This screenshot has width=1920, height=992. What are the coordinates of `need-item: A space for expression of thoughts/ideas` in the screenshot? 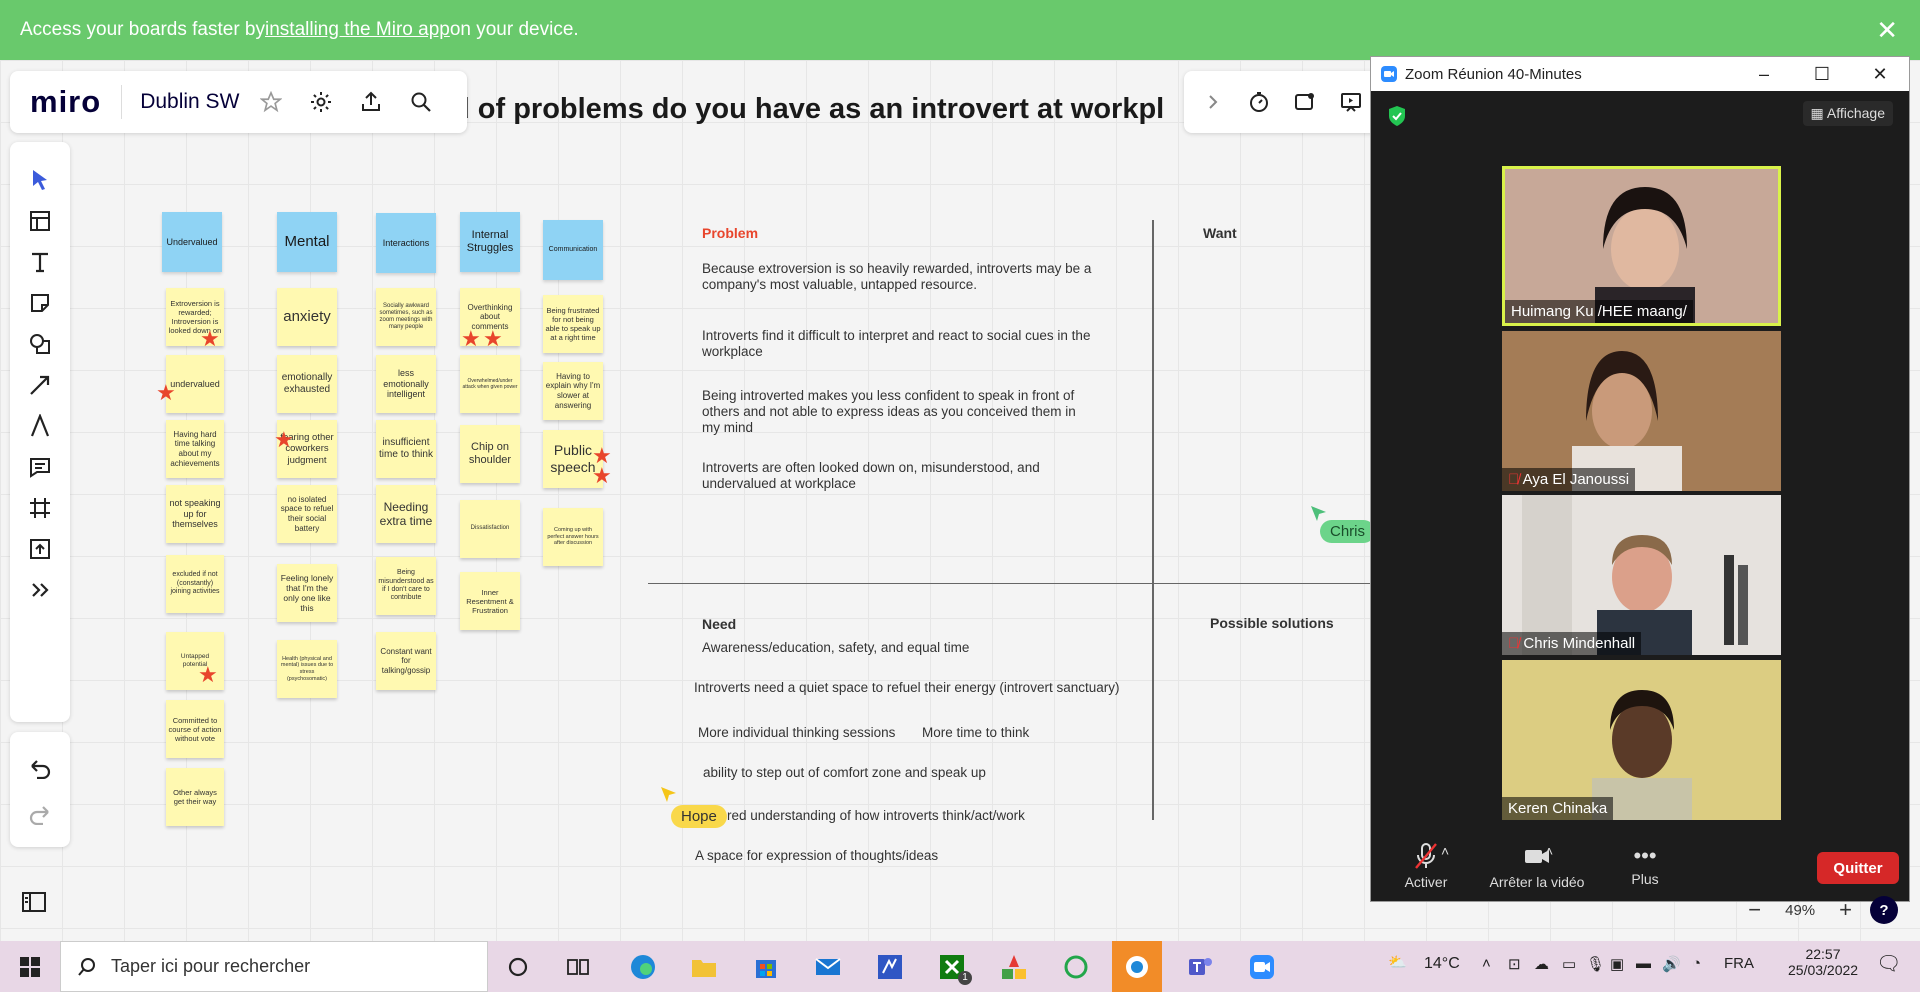 It's located at (816, 856).